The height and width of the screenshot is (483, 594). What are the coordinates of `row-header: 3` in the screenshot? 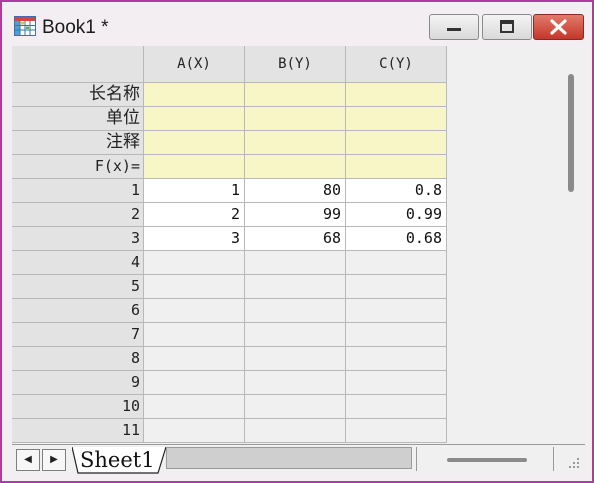 It's located at (78, 239).